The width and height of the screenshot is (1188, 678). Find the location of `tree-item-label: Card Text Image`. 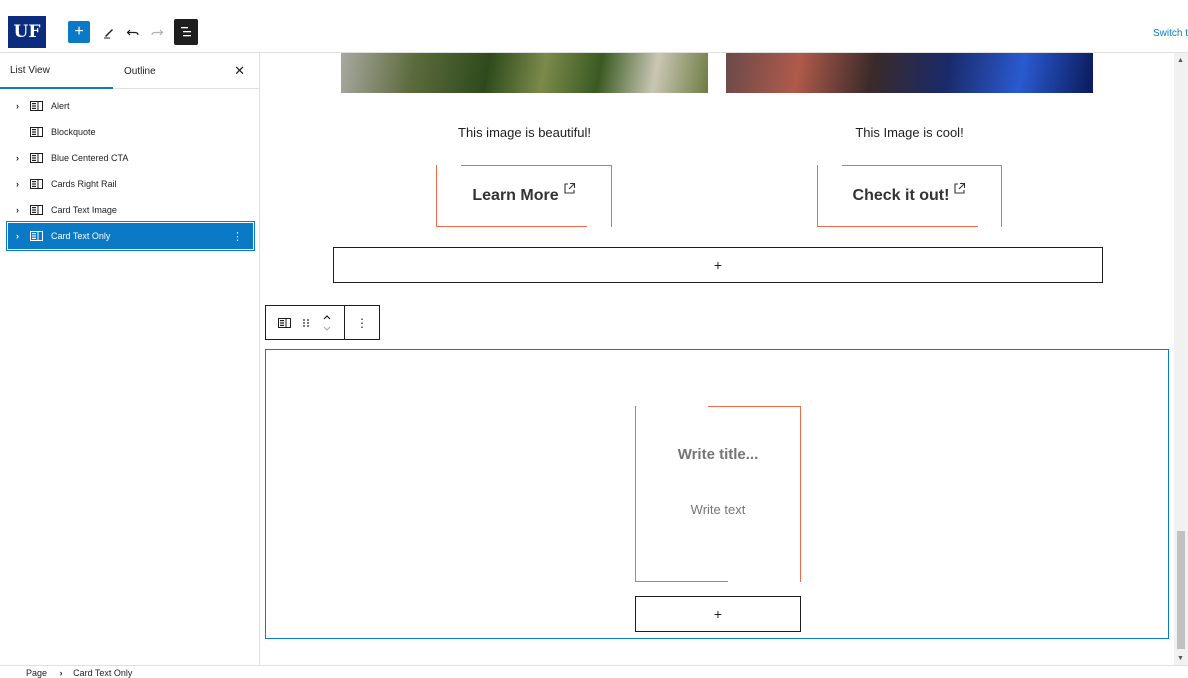

tree-item-label: Card Text Image is located at coordinates (84, 210).